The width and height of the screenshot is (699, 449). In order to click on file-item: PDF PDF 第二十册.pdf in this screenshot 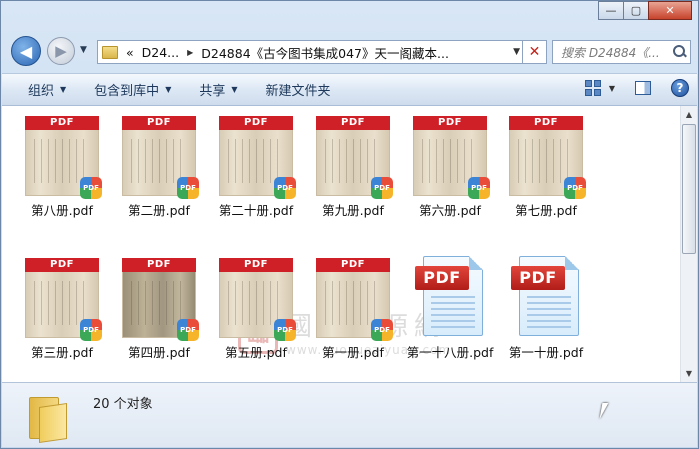, I will do `click(256, 167)`.